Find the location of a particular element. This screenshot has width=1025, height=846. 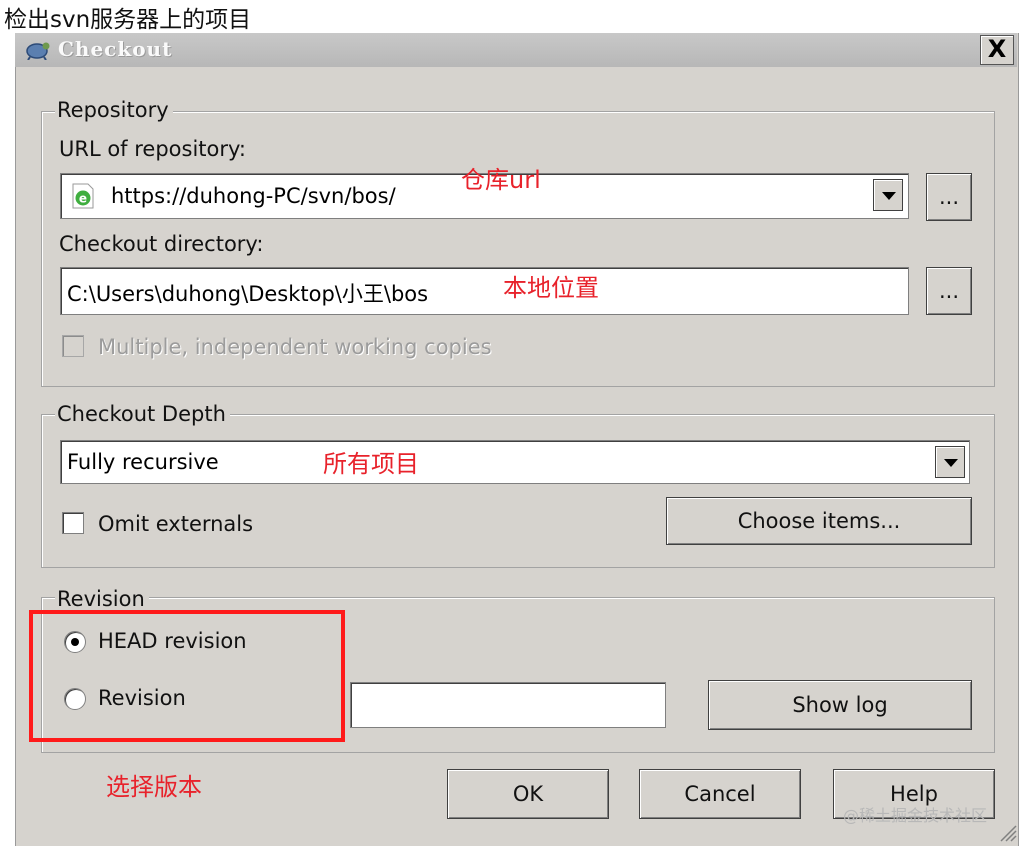

url-dropdown-arrow is located at coordinates (888, 195).